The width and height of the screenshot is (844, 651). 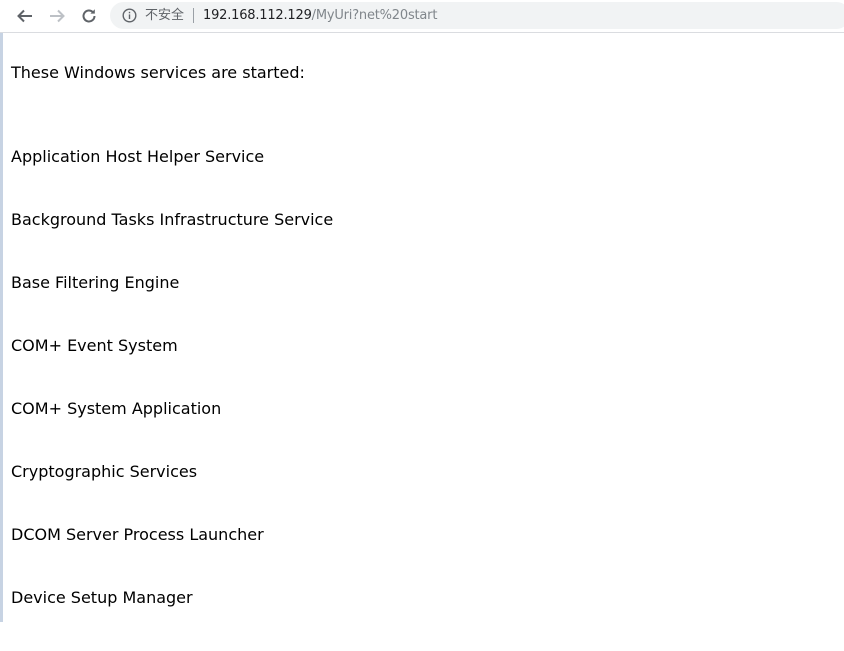 What do you see at coordinates (94, 345) in the screenshot?
I see `service-item: COM+ Event System` at bounding box center [94, 345].